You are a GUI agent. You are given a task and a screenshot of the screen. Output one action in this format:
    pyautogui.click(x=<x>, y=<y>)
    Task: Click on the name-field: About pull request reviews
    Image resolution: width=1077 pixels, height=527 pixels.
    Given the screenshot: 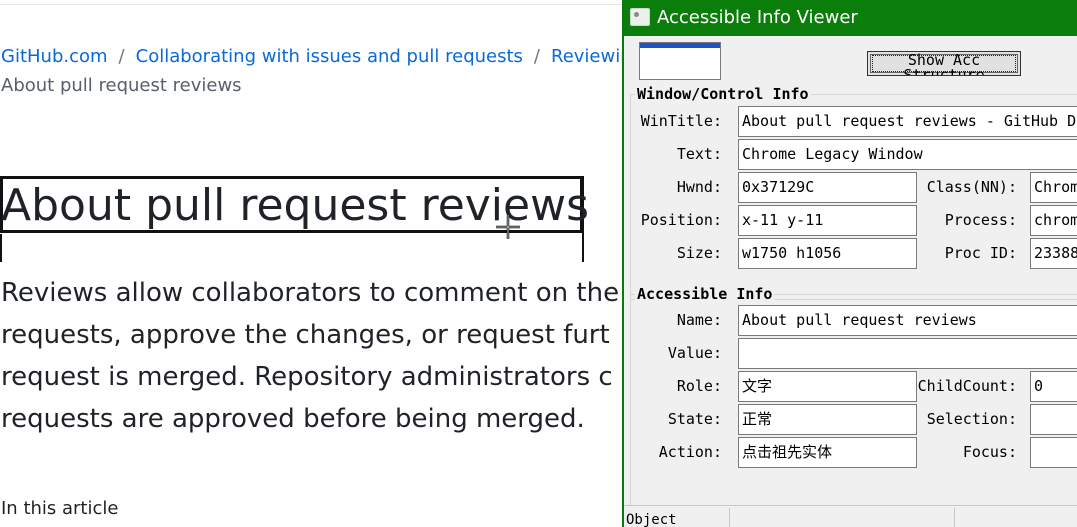 What is the action you would take?
    pyautogui.click(x=907, y=320)
    